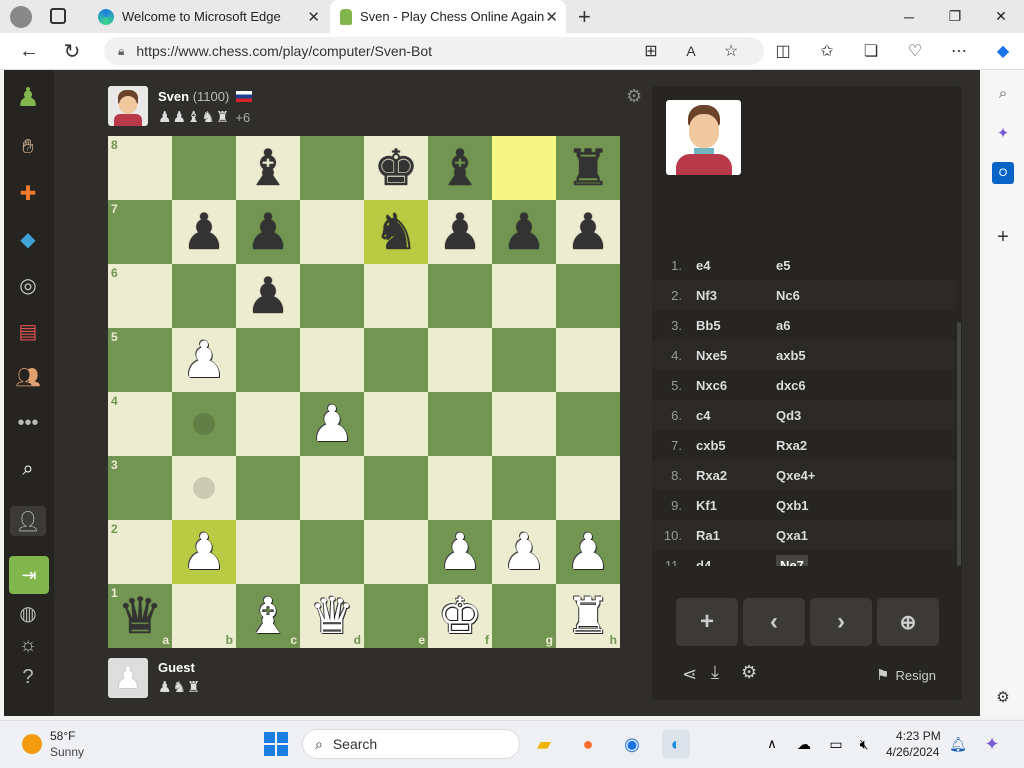 The height and width of the screenshot is (768, 1024). What do you see at coordinates (204, 168) in the screenshot?
I see `square-b8` at bounding box center [204, 168].